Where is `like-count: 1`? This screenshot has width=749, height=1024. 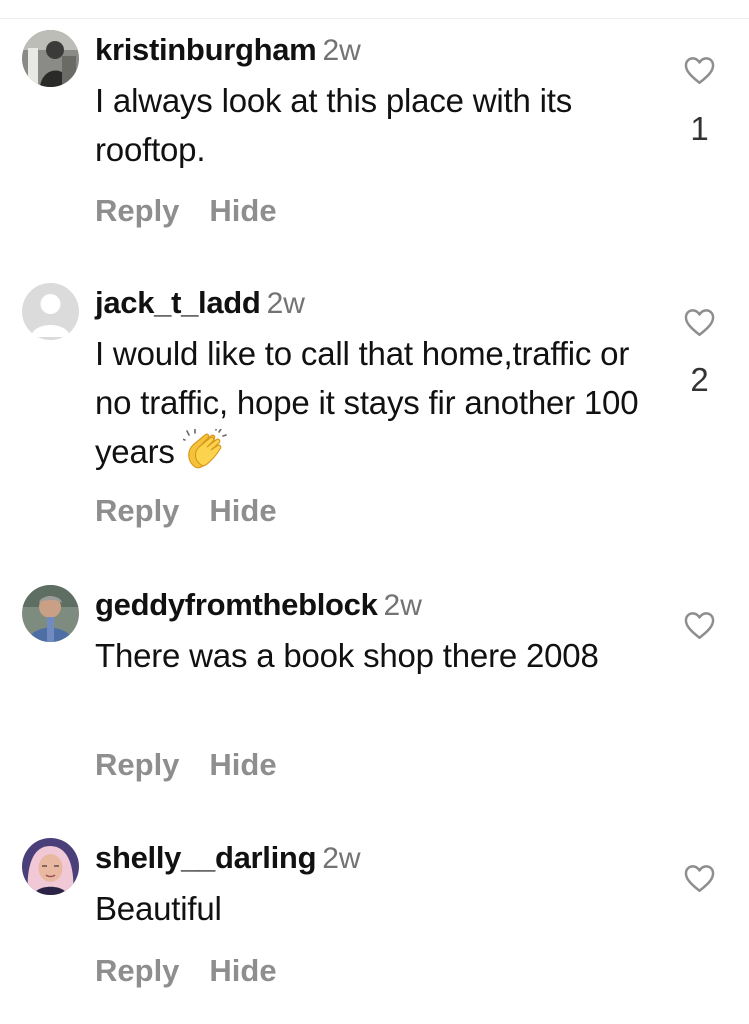
like-count: 1 is located at coordinates (699, 129).